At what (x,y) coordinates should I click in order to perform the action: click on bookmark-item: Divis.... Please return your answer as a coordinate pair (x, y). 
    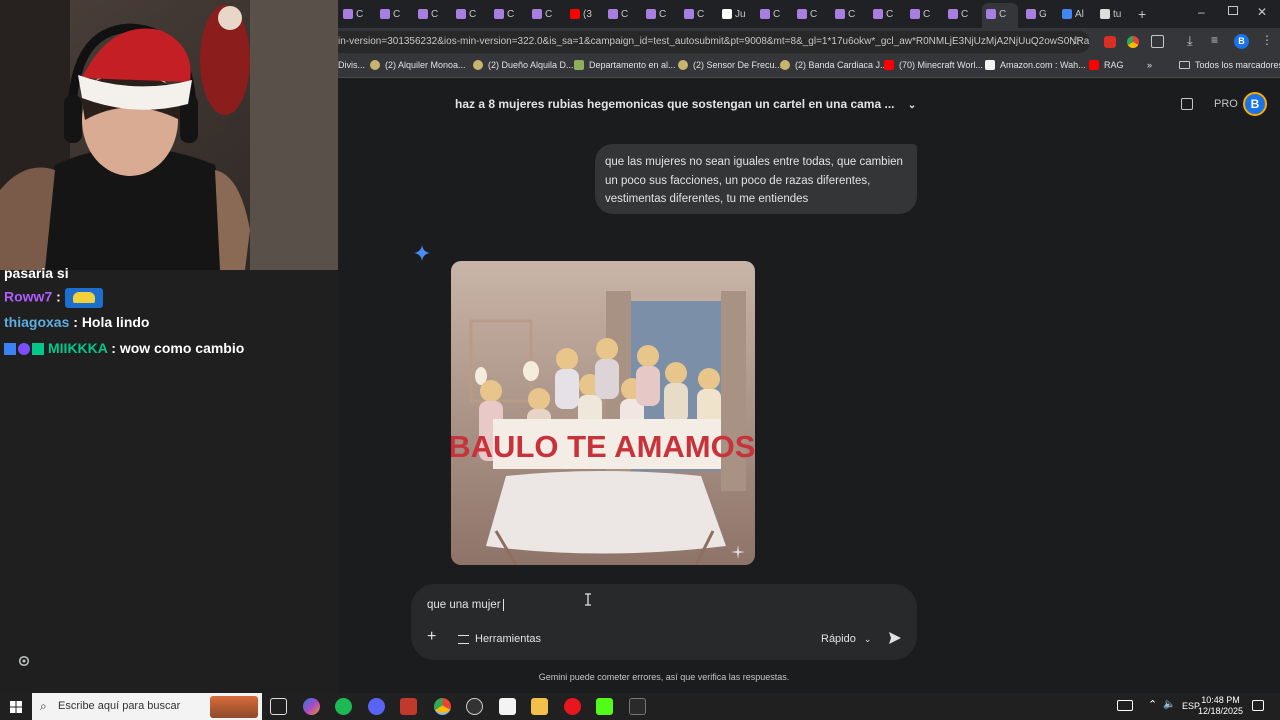
    Looking at the image, I should click on (351, 65).